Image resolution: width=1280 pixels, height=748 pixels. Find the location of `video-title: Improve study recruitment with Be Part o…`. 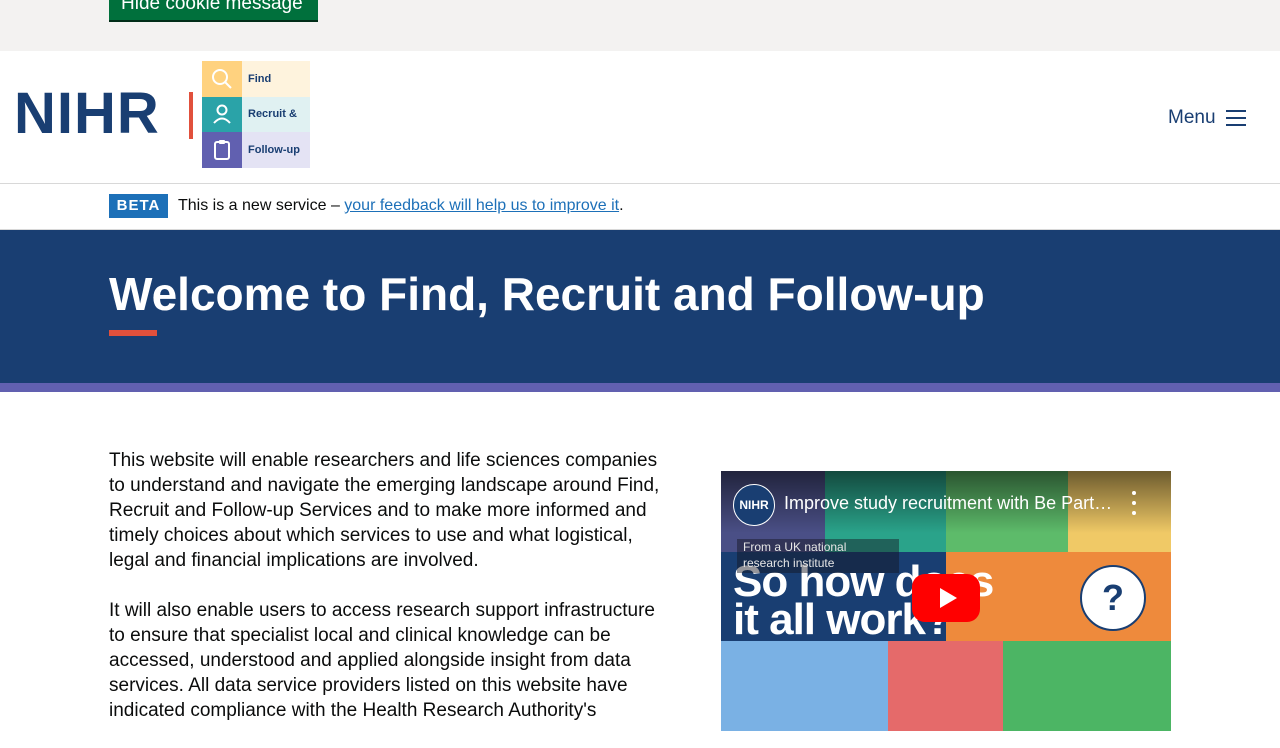

video-title: Improve study recruitment with Be Part o… is located at coordinates (949, 503).